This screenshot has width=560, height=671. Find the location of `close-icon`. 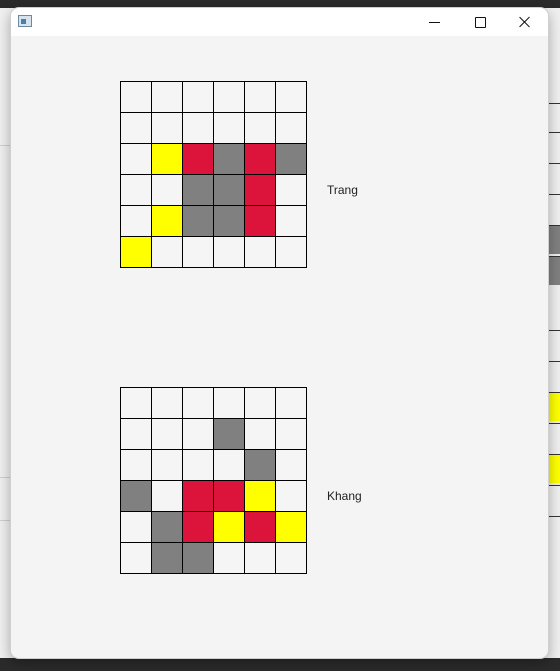

close-icon is located at coordinates (525, 22).